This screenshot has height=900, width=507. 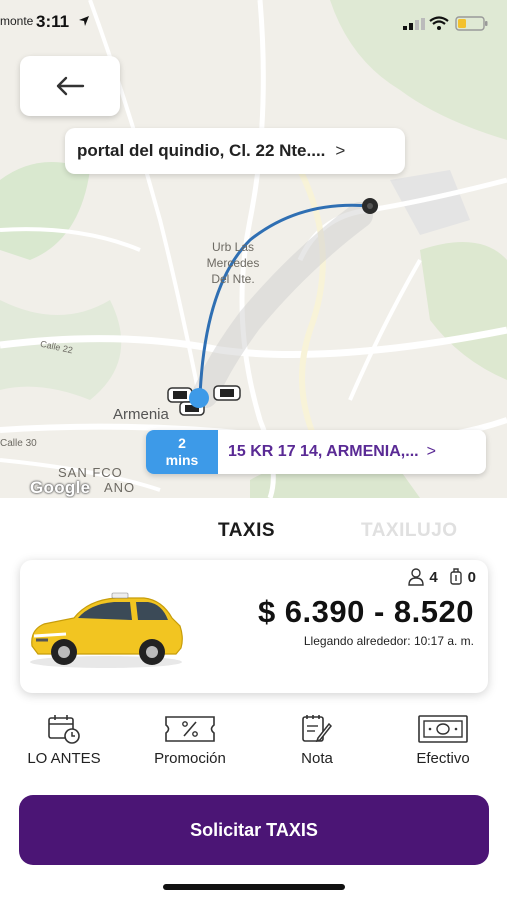 What do you see at coordinates (246, 531) in the screenshot?
I see `tab-taxis: TAXIS` at bounding box center [246, 531].